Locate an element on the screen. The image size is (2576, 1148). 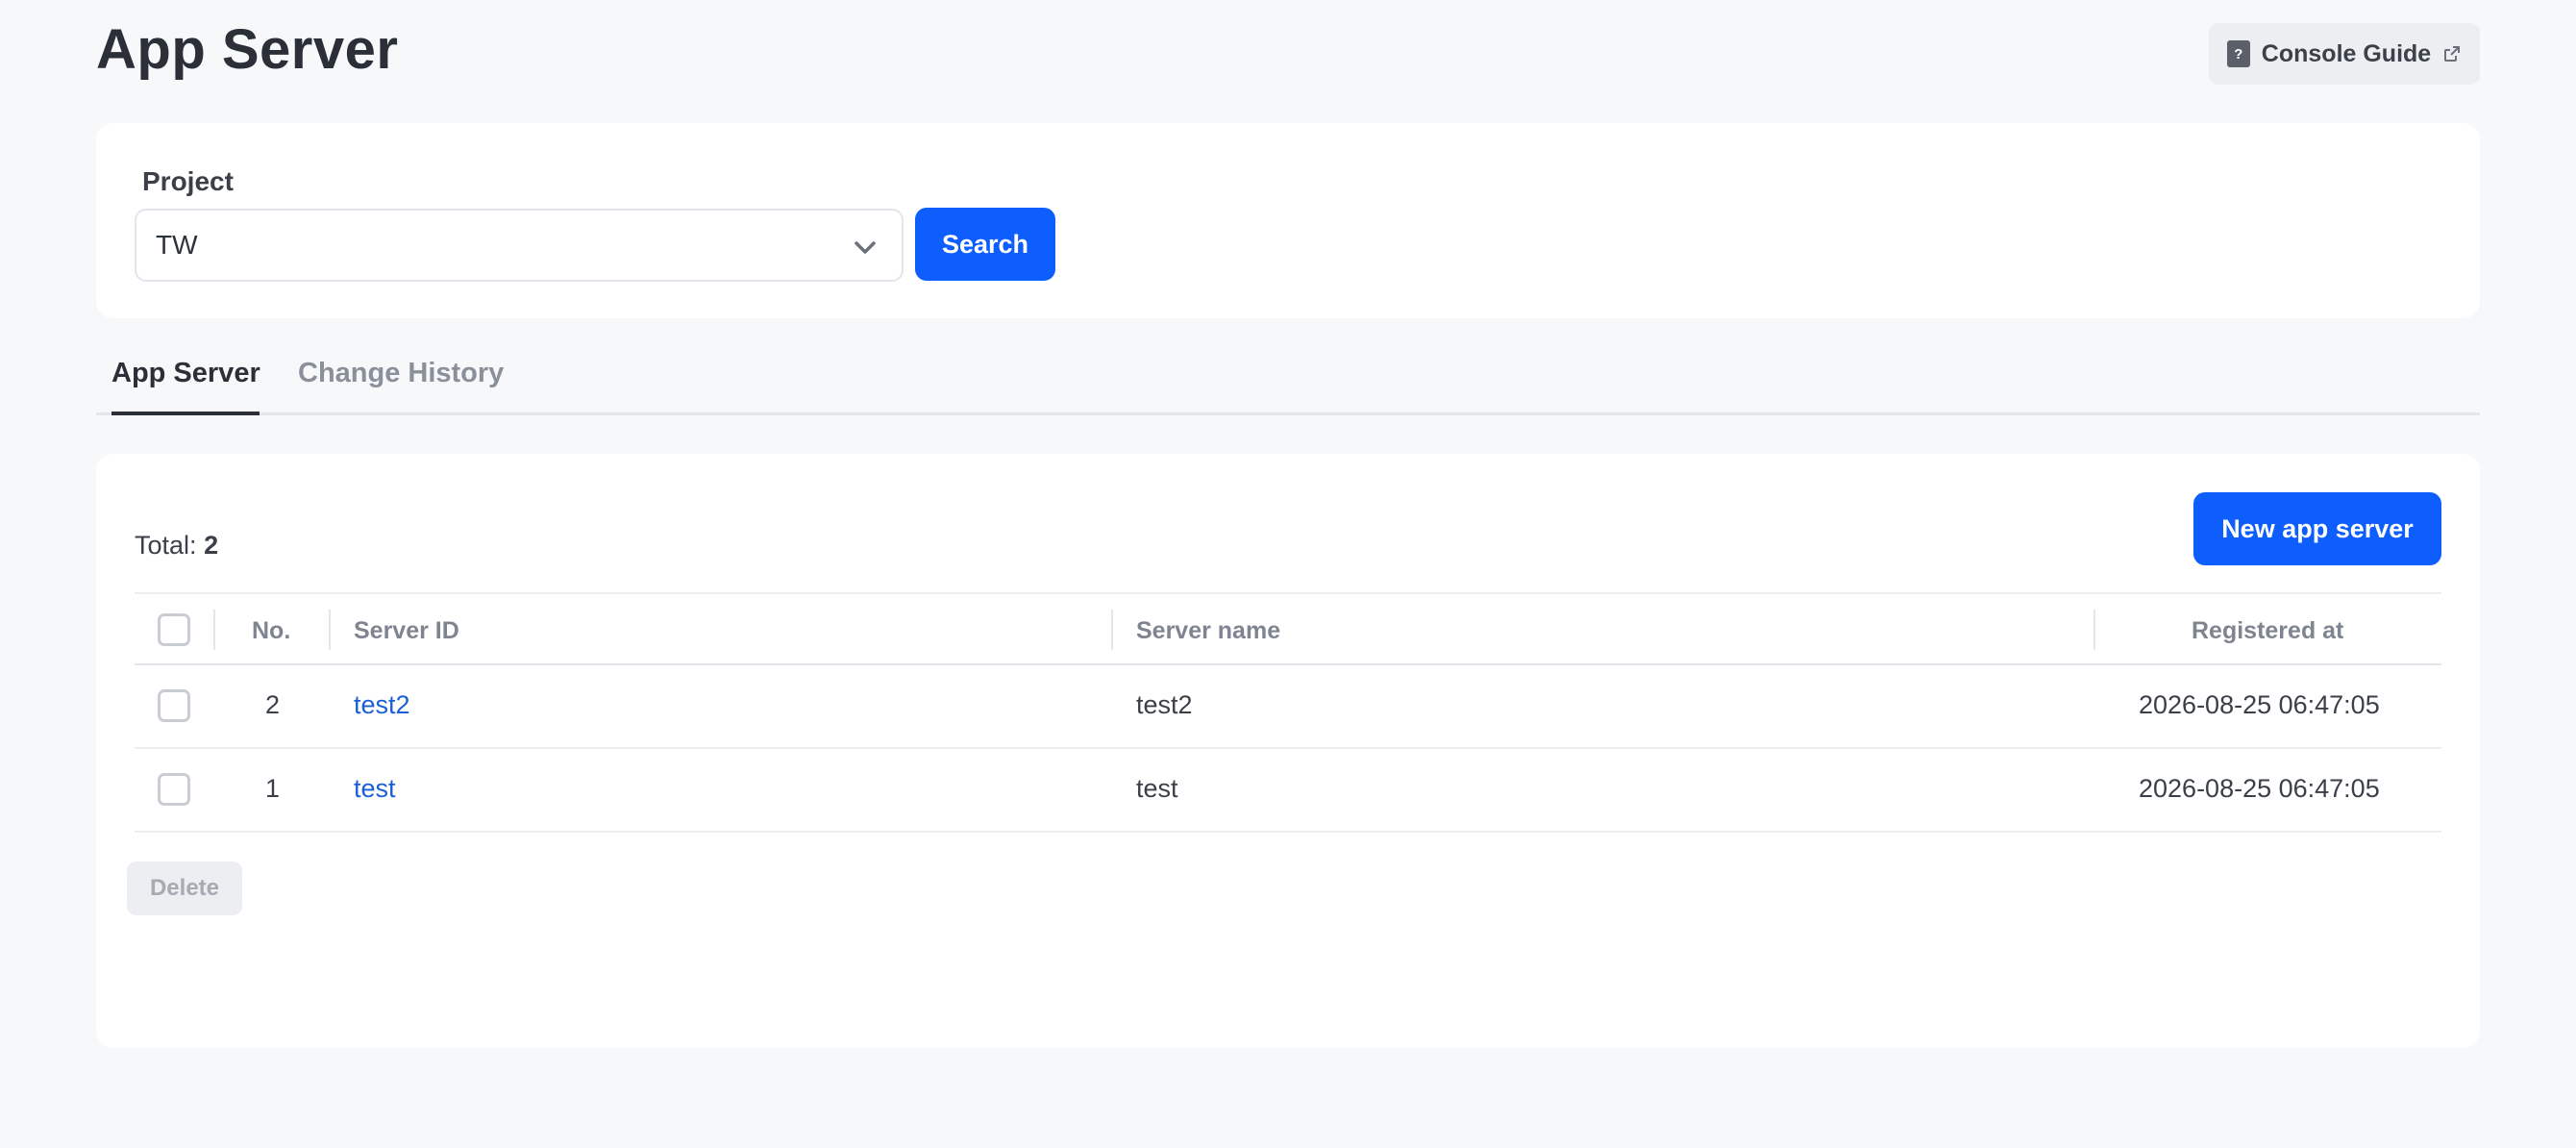
external-link-icon is located at coordinates (2453, 54).